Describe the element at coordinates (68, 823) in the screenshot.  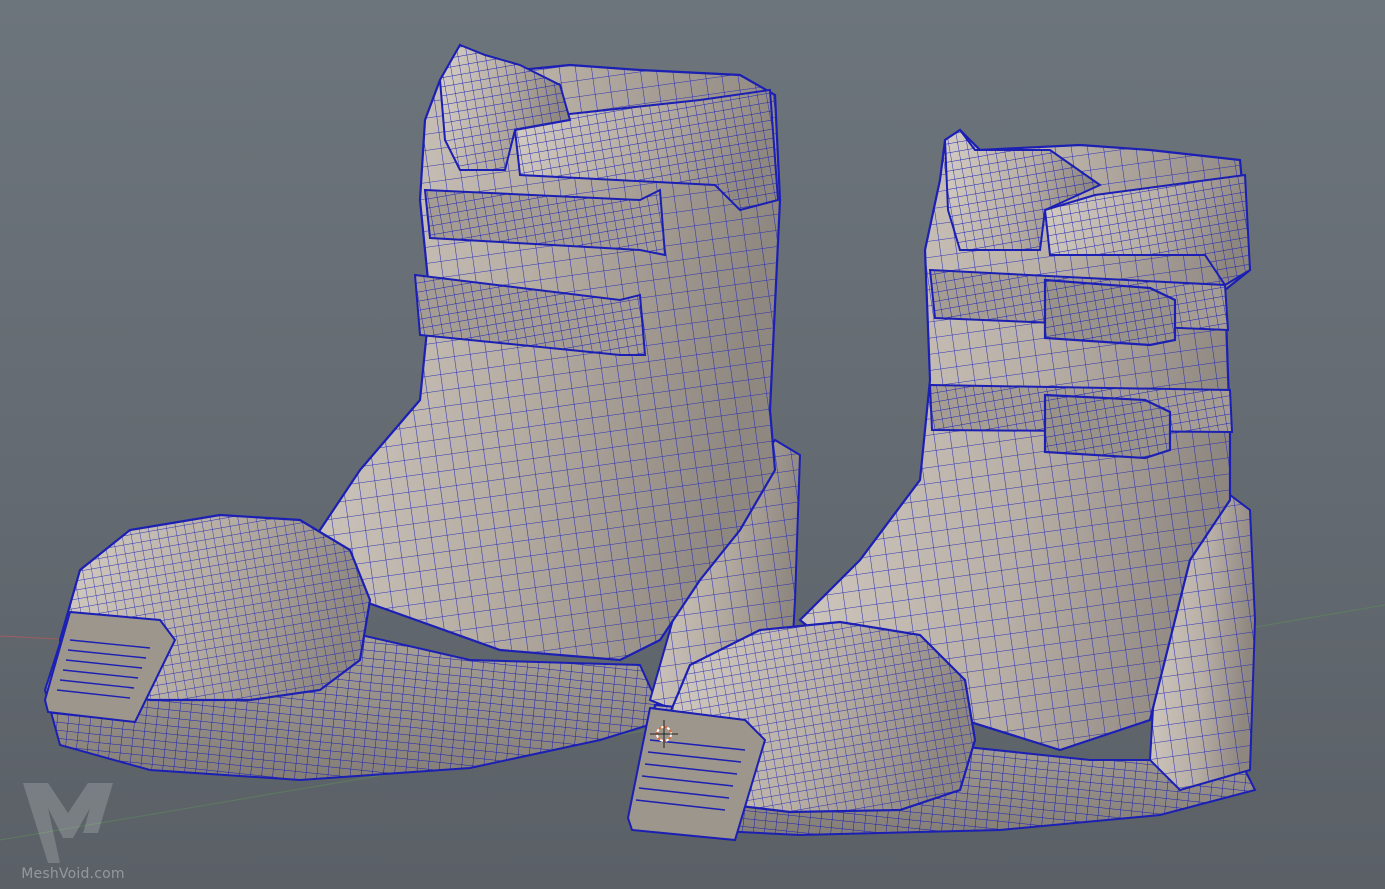
I see `meshvoid-logo-icon` at that location.